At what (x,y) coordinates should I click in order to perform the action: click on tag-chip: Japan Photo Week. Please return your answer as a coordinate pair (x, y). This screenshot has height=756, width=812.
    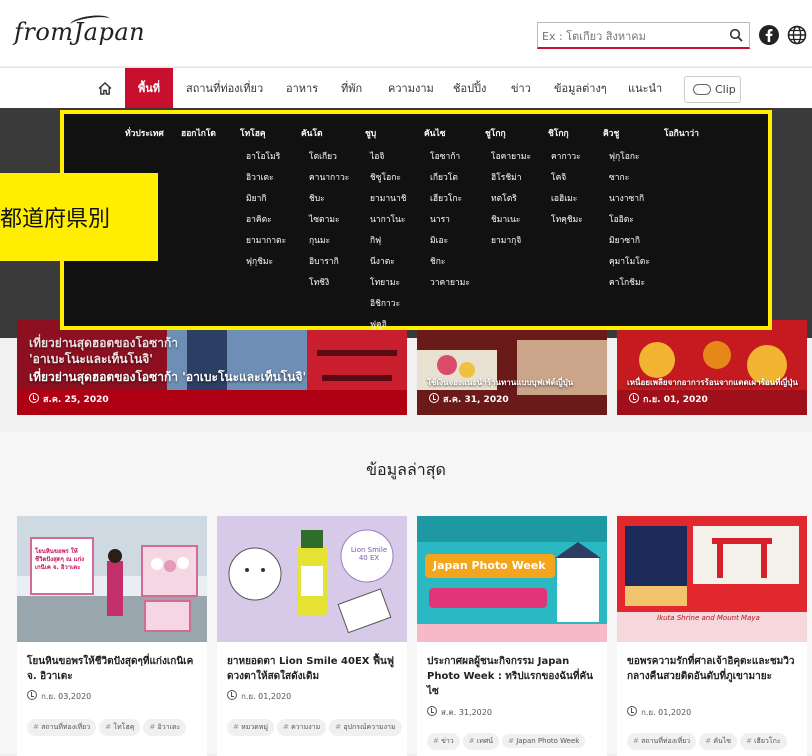
    Looking at the image, I should click on (544, 741).